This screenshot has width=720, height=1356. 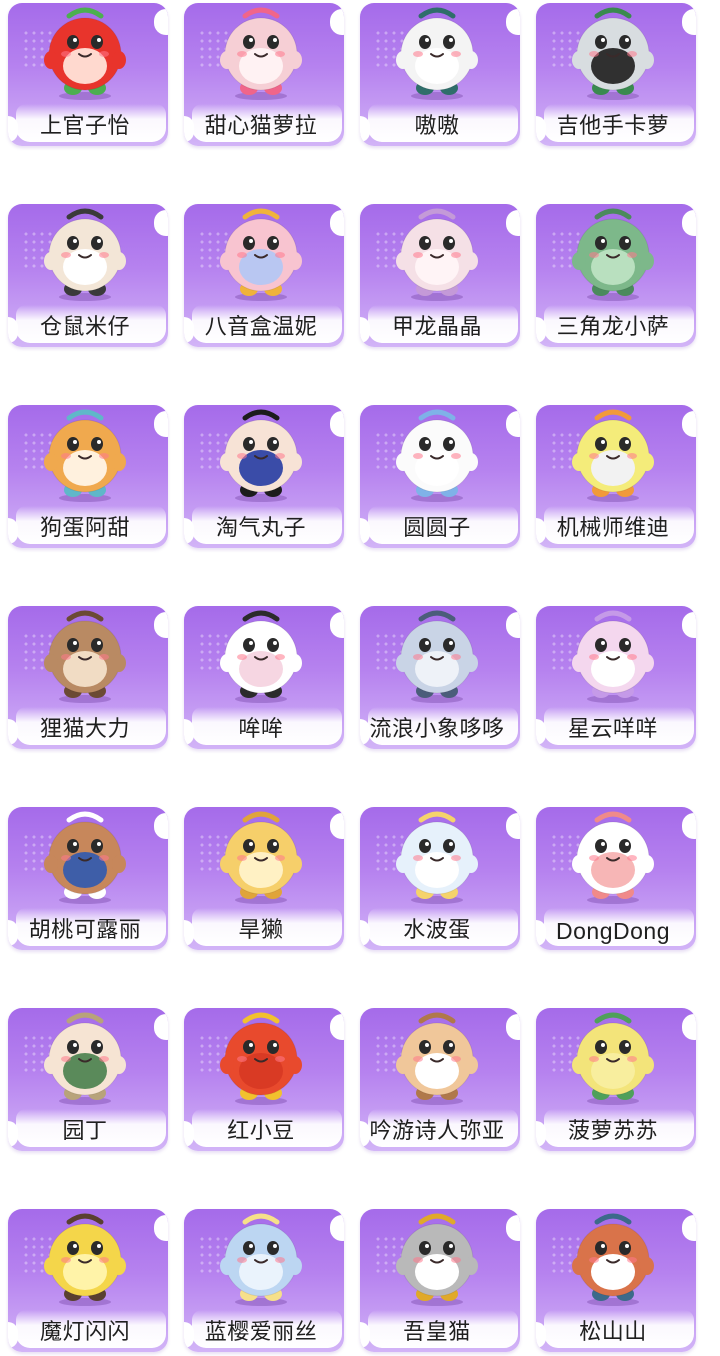 I want to click on character-card: 吾皇猫, so click(x=437, y=1281).